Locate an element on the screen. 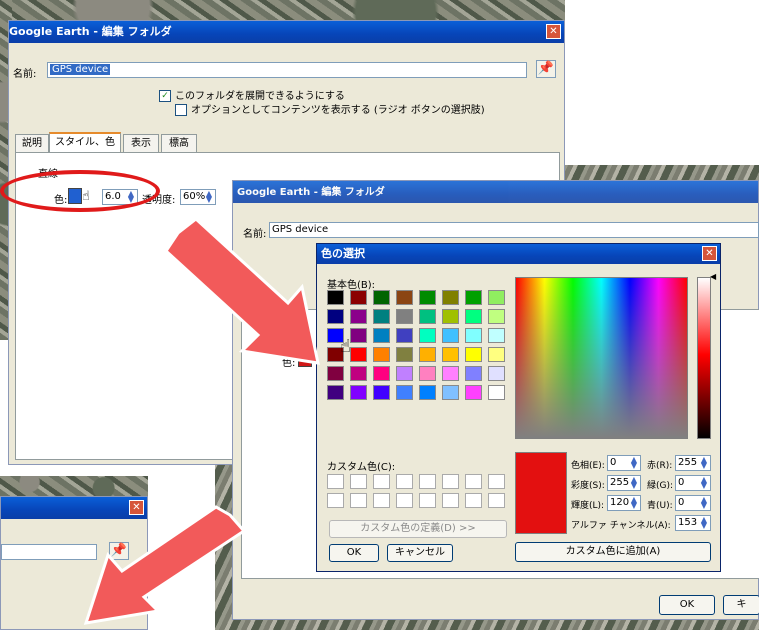  define-custom-colors-button: カスタム色の定義(D) >> is located at coordinates (418, 529).